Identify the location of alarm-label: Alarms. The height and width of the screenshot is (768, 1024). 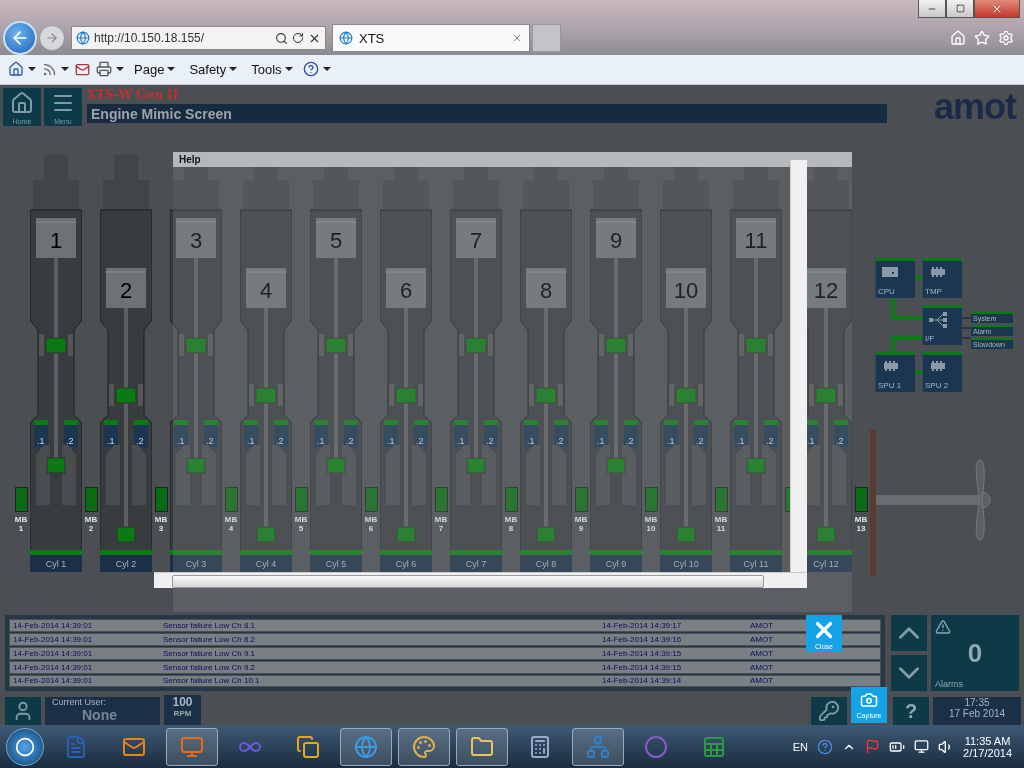
(949, 684).